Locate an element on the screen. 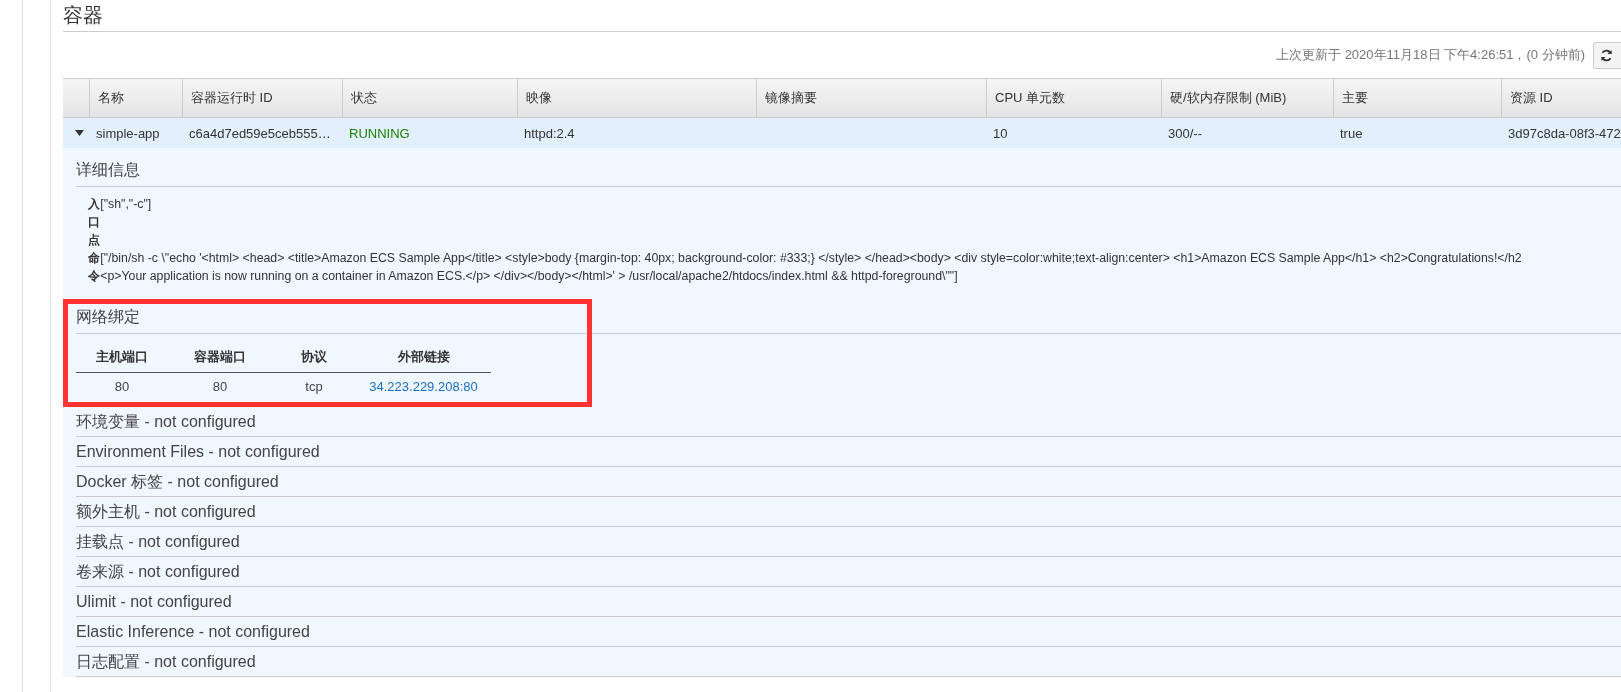 This screenshot has width=1621, height=692. collapsed-section-heading: 卷来源 - not configured is located at coordinates (158, 571).